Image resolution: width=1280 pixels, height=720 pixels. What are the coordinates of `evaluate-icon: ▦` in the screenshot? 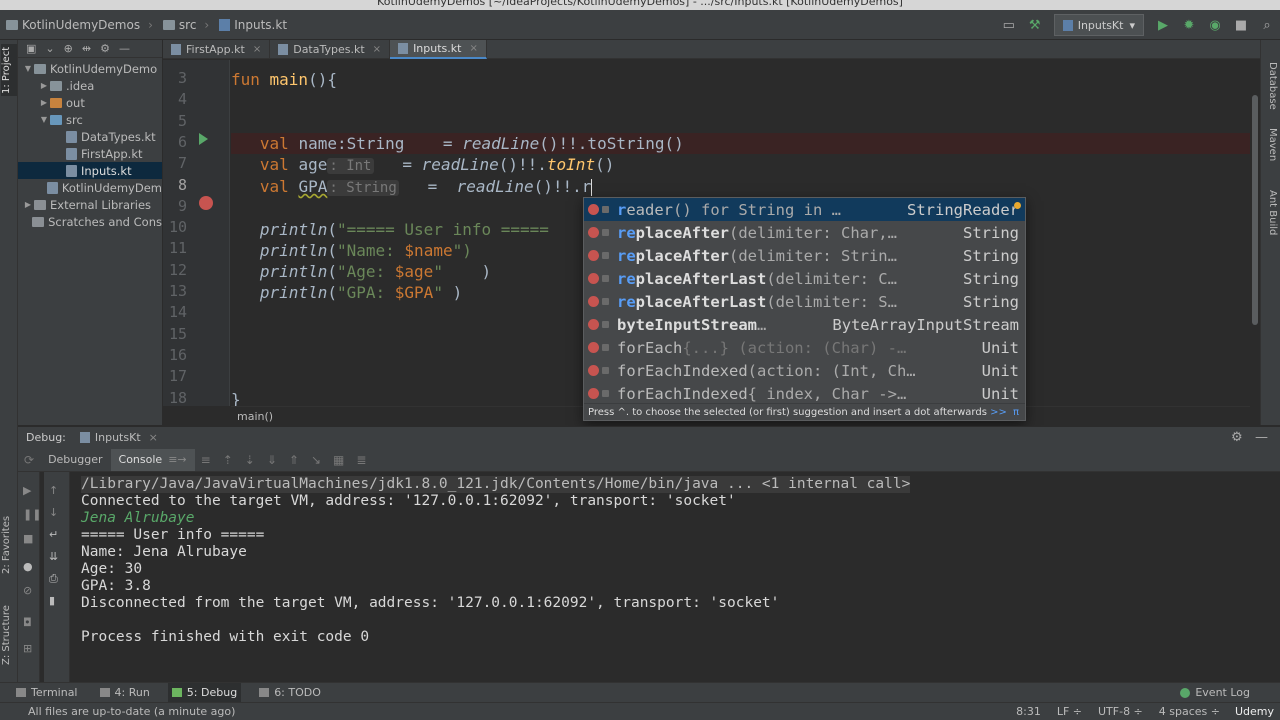 It's located at (338, 460).